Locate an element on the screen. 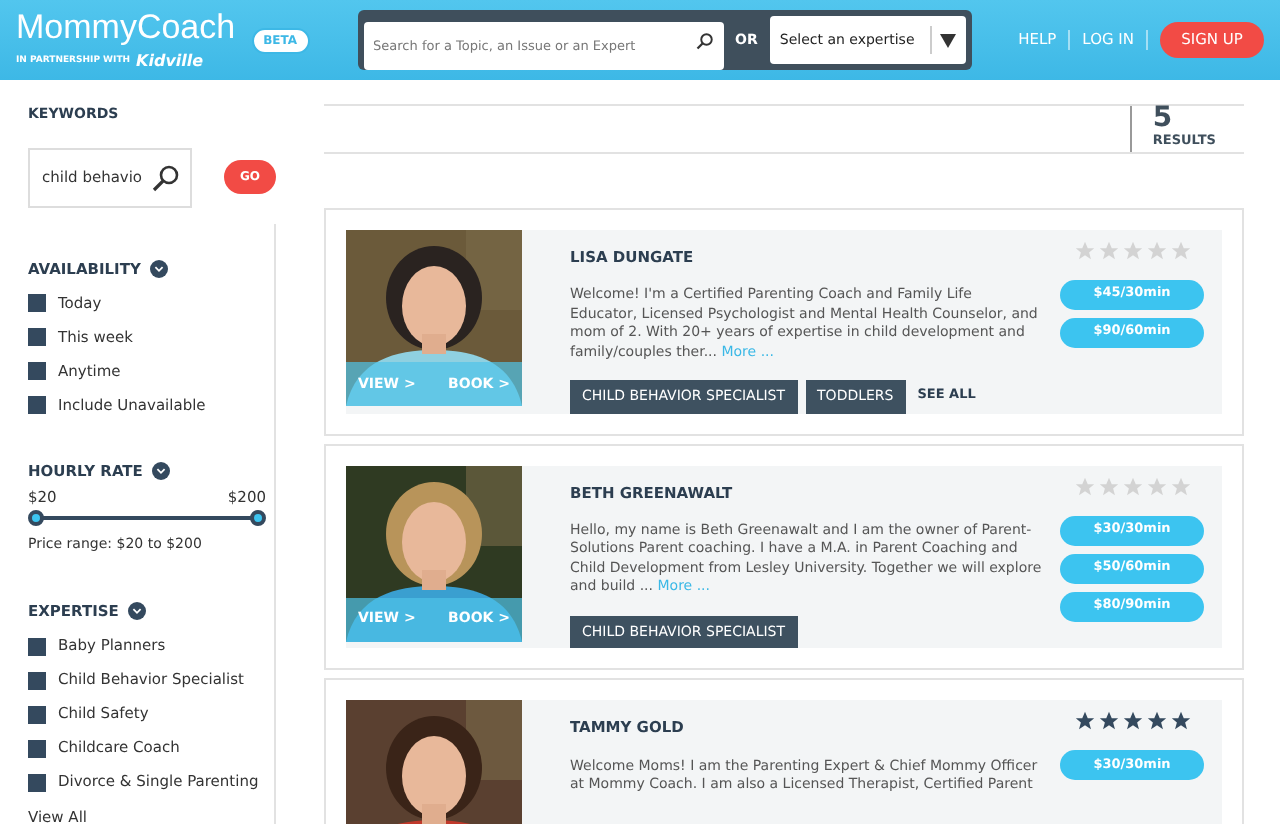 Image resolution: width=1280 pixels, height=824 pixels. rate-slider is located at coordinates (147, 518).